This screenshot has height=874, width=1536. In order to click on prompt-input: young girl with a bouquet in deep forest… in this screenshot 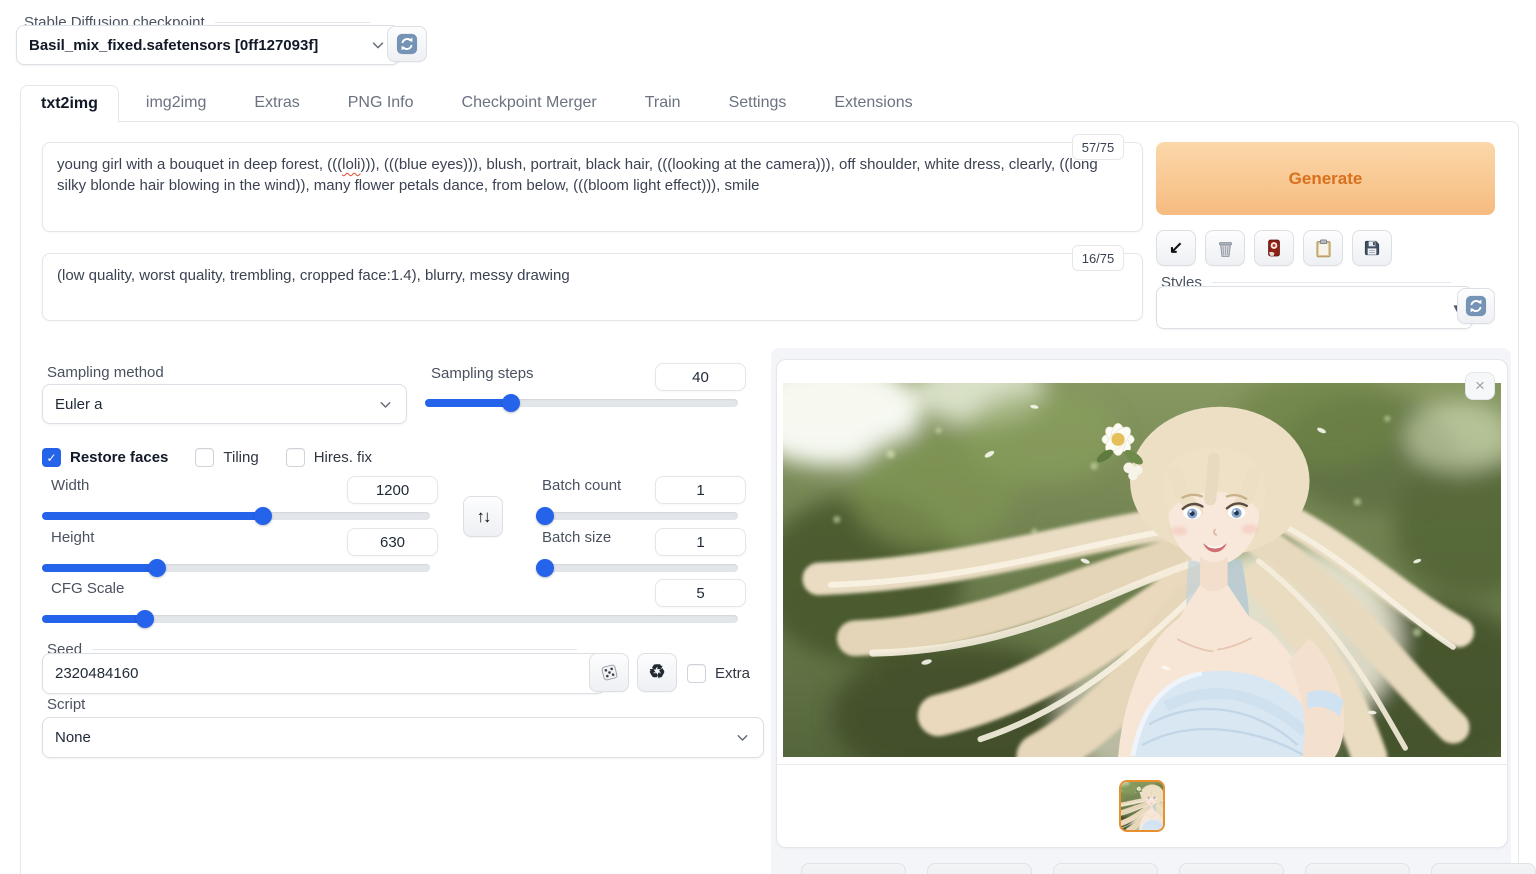, I will do `click(592, 187)`.